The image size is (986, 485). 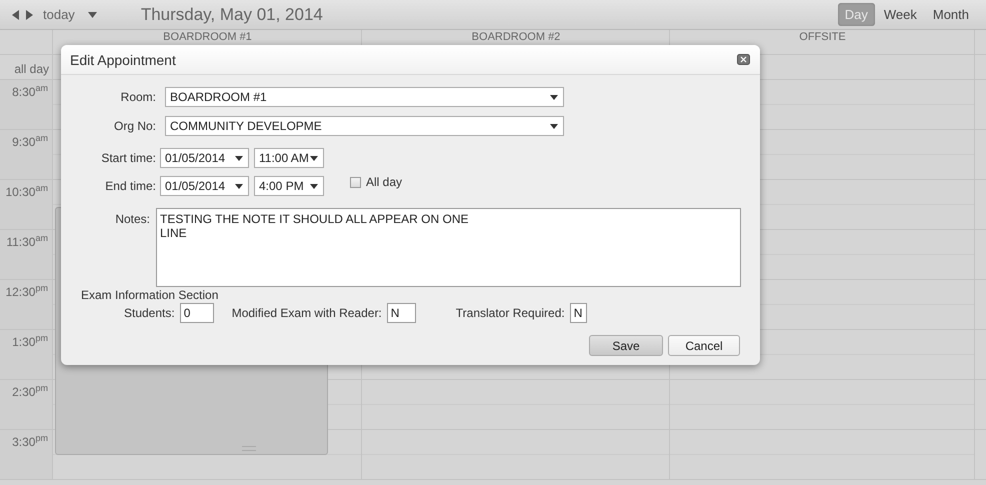 What do you see at coordinates (59, 14) in the screenshot?
I see `today-button: today` at bounding box center [59, 14].